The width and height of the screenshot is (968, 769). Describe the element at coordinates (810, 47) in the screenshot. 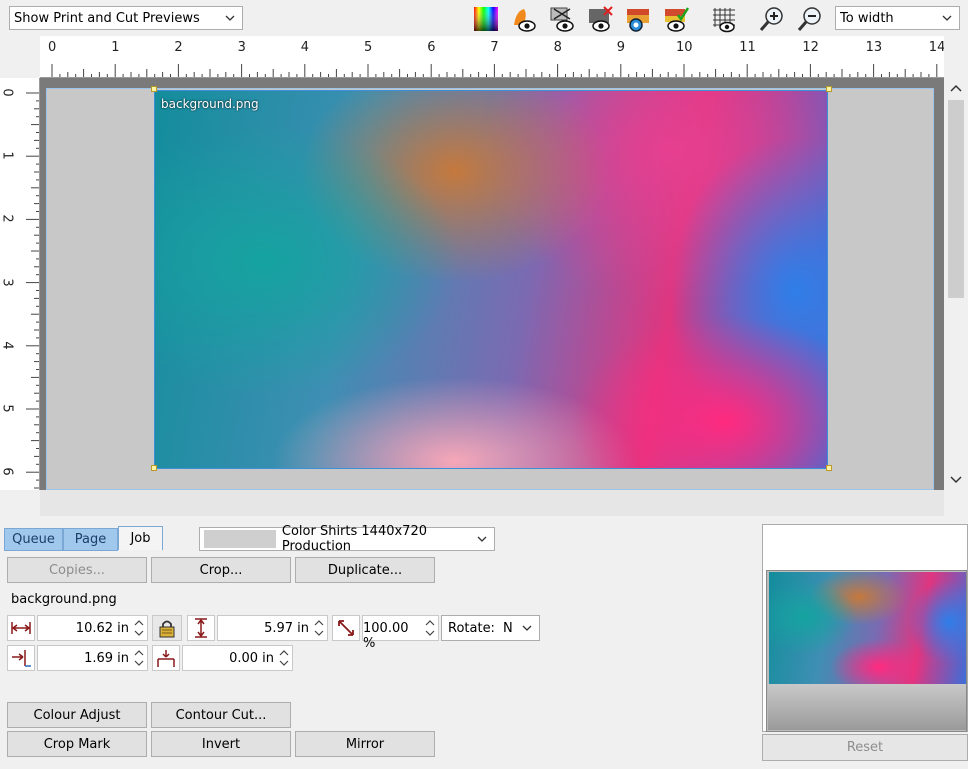

I see `ruler-label: 12` at that location.